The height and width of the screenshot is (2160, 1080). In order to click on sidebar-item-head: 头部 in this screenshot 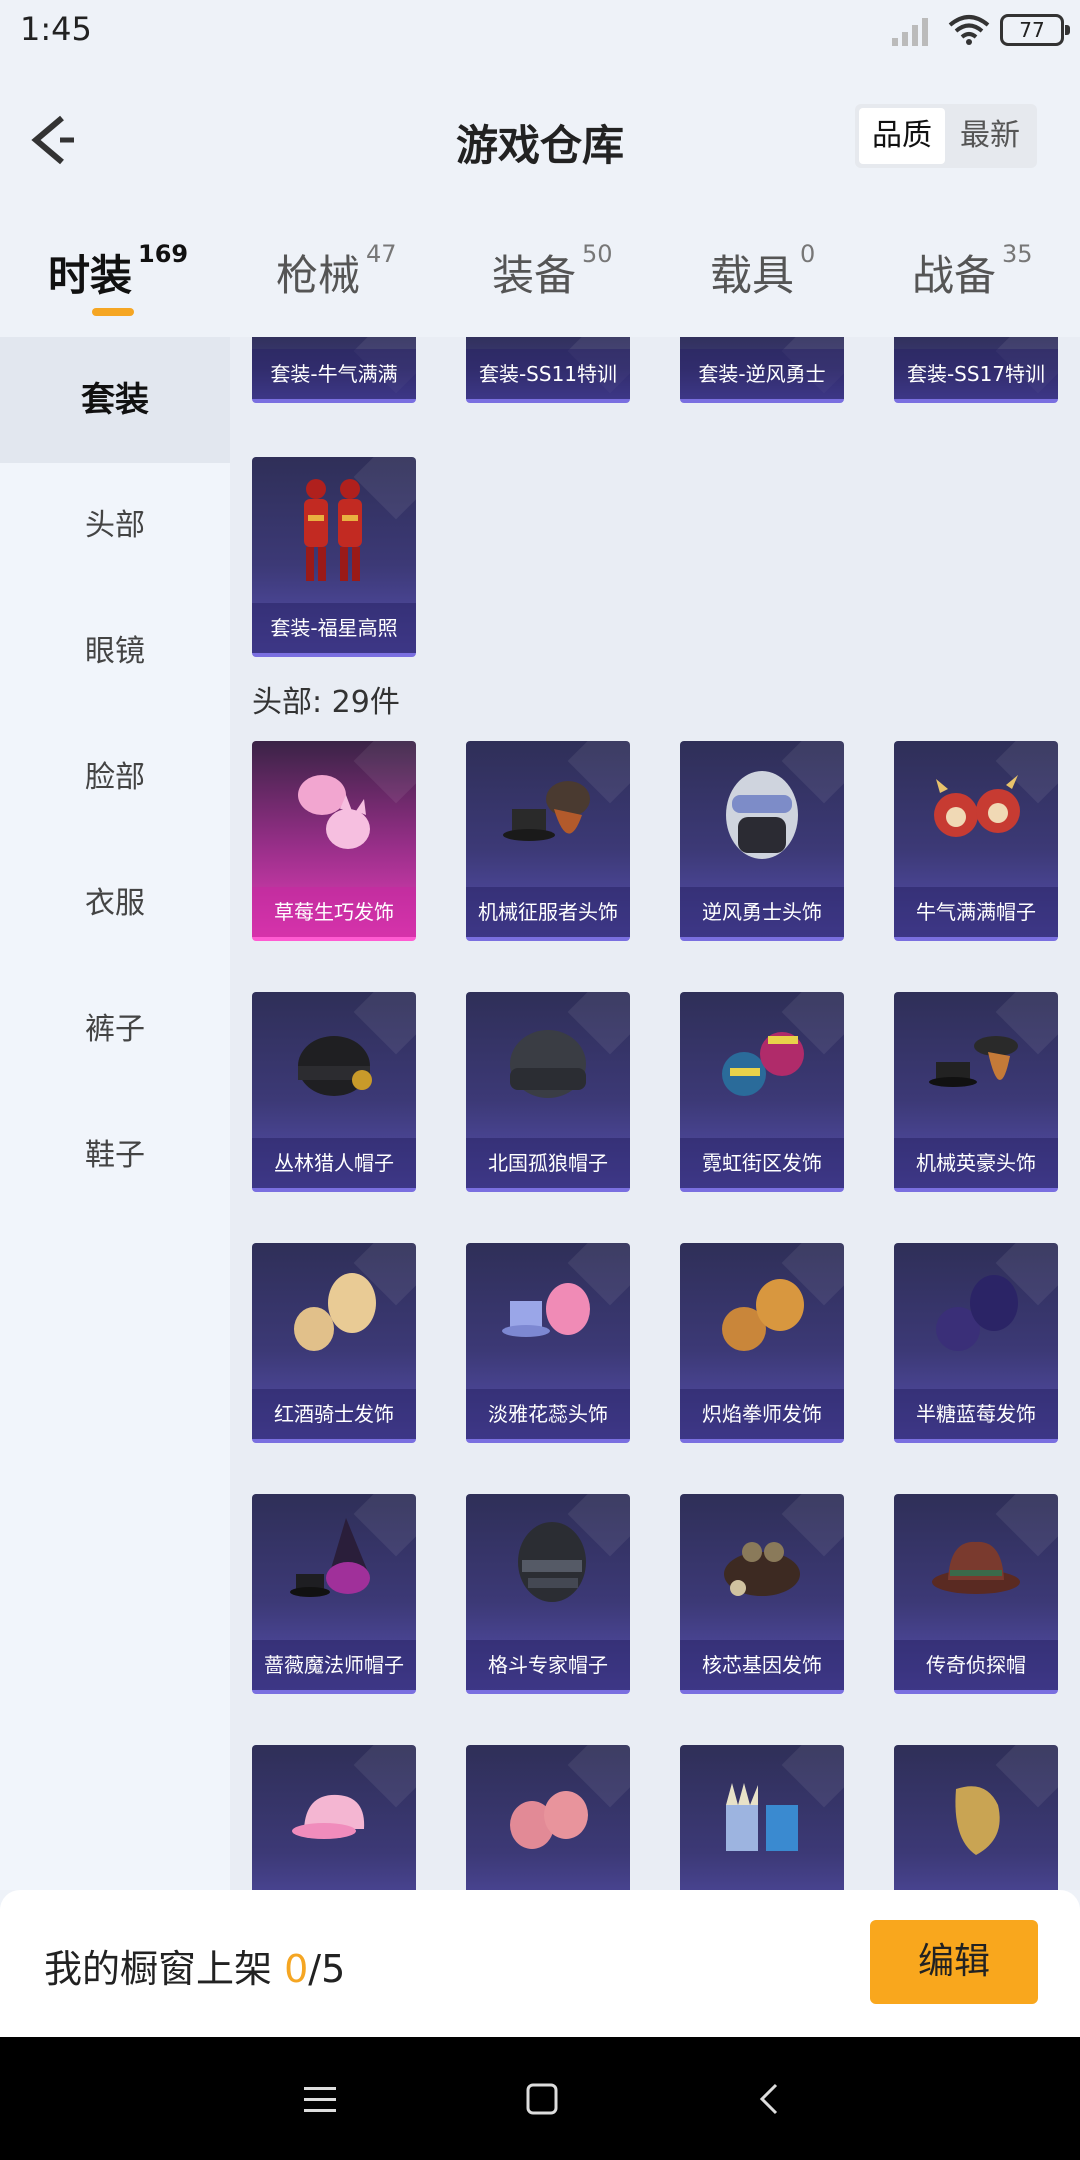, I will do `click(115, 526)`.